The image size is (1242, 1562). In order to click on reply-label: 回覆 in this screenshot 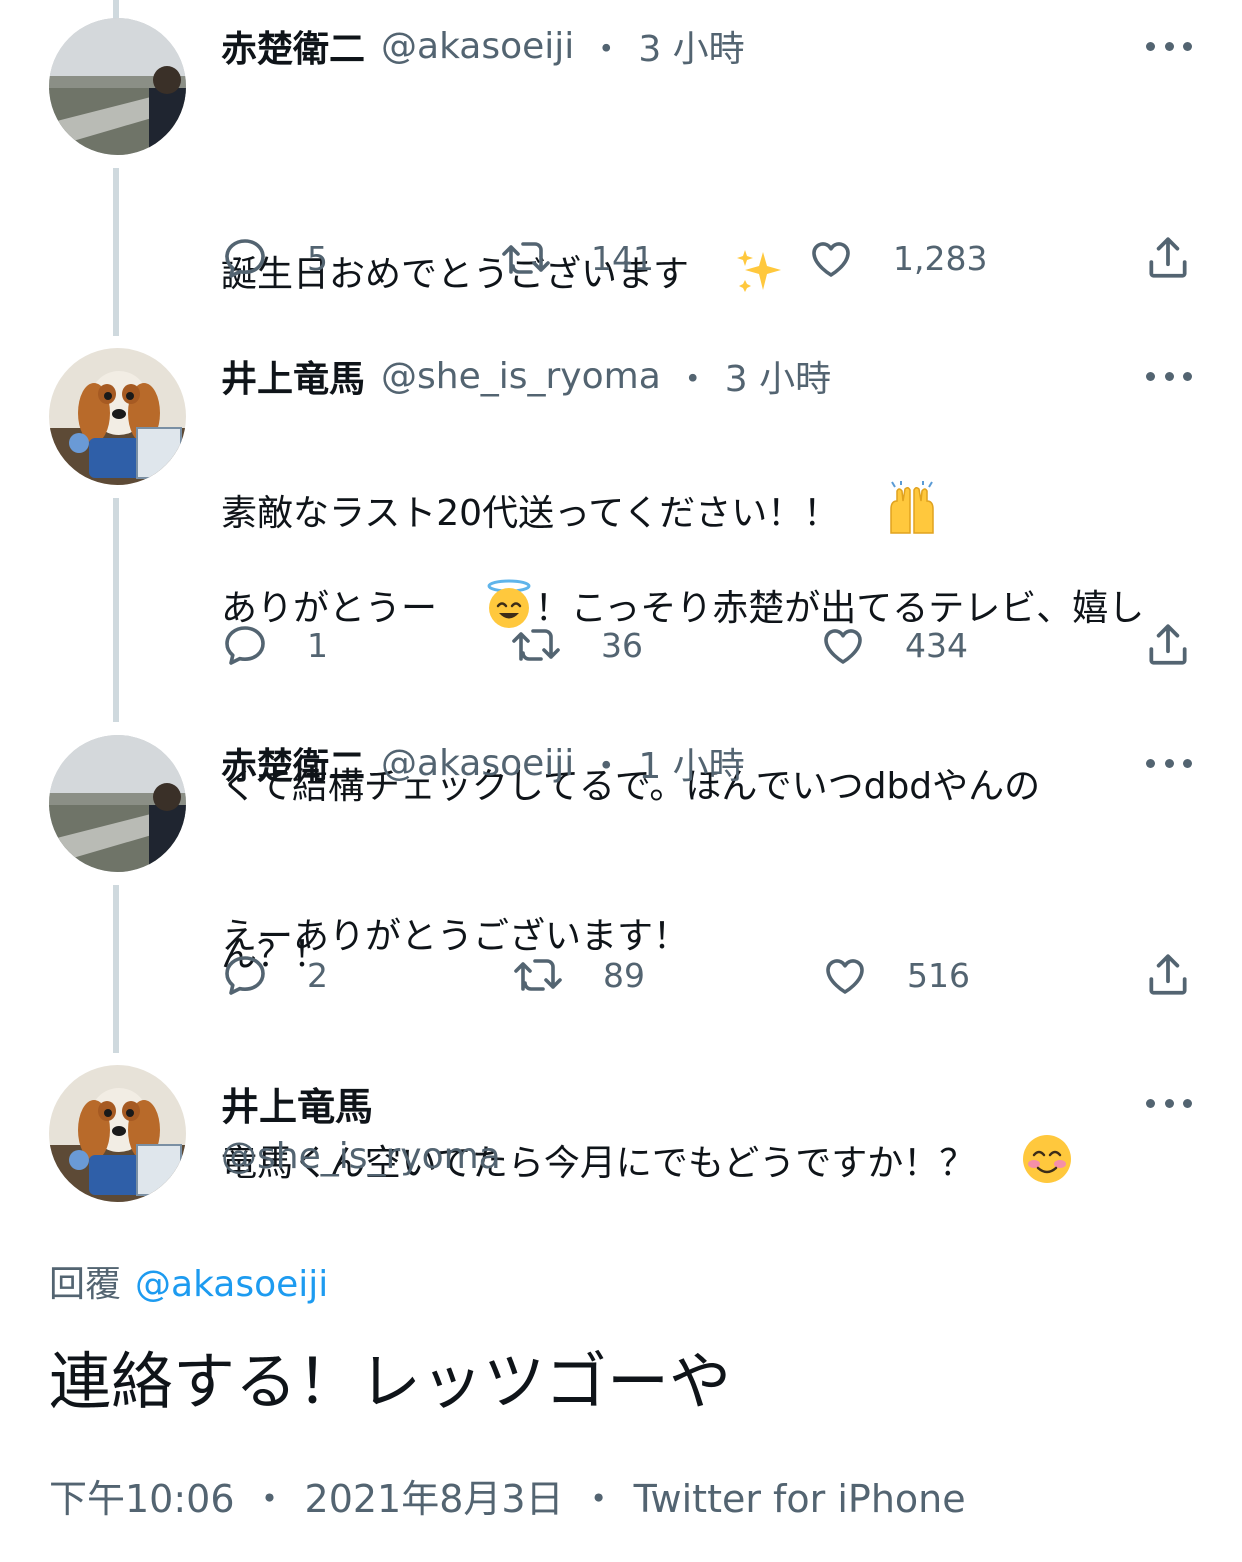, I will do `click(85, 1284)`.